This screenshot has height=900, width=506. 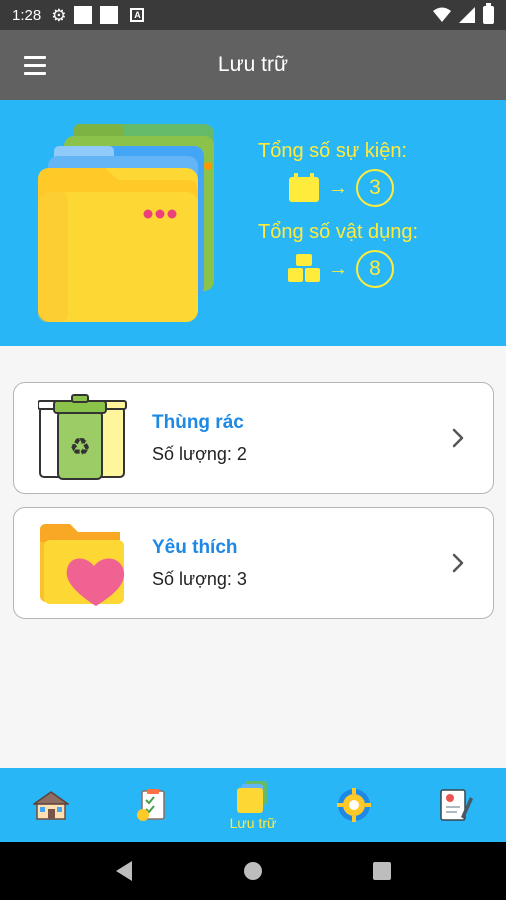 I want to click on app-bar: Lưu trữ, so click(x=253, y=65).